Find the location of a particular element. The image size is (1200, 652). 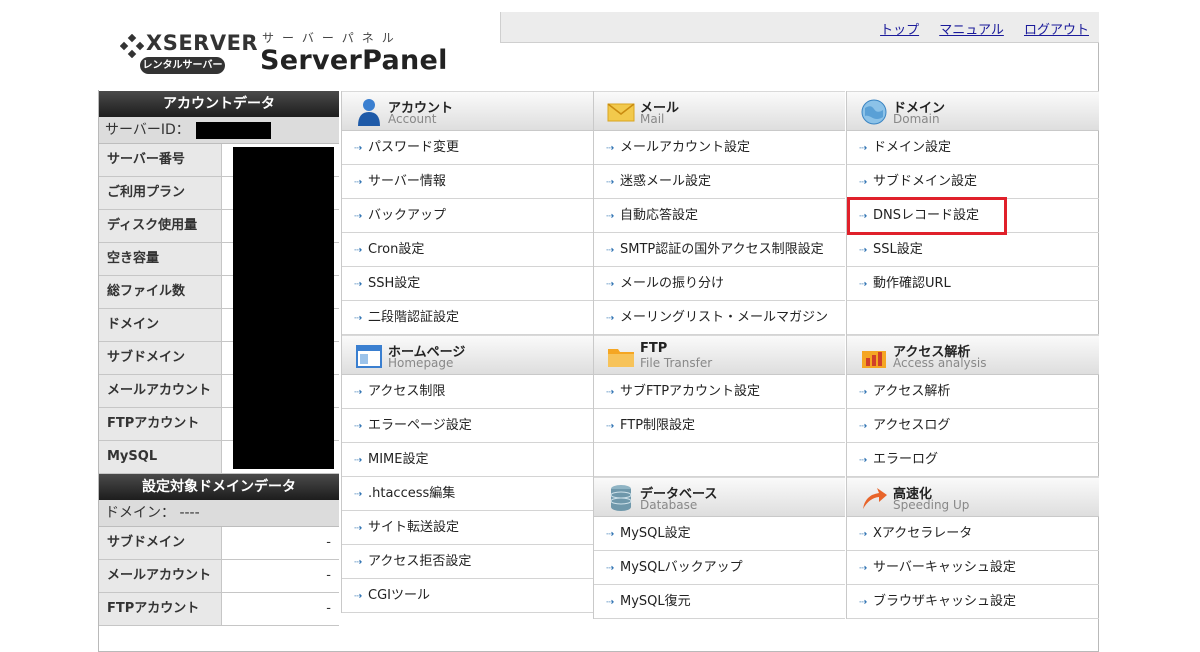

account-row-label: ご利用プラン is located at coordinates (160, 193).